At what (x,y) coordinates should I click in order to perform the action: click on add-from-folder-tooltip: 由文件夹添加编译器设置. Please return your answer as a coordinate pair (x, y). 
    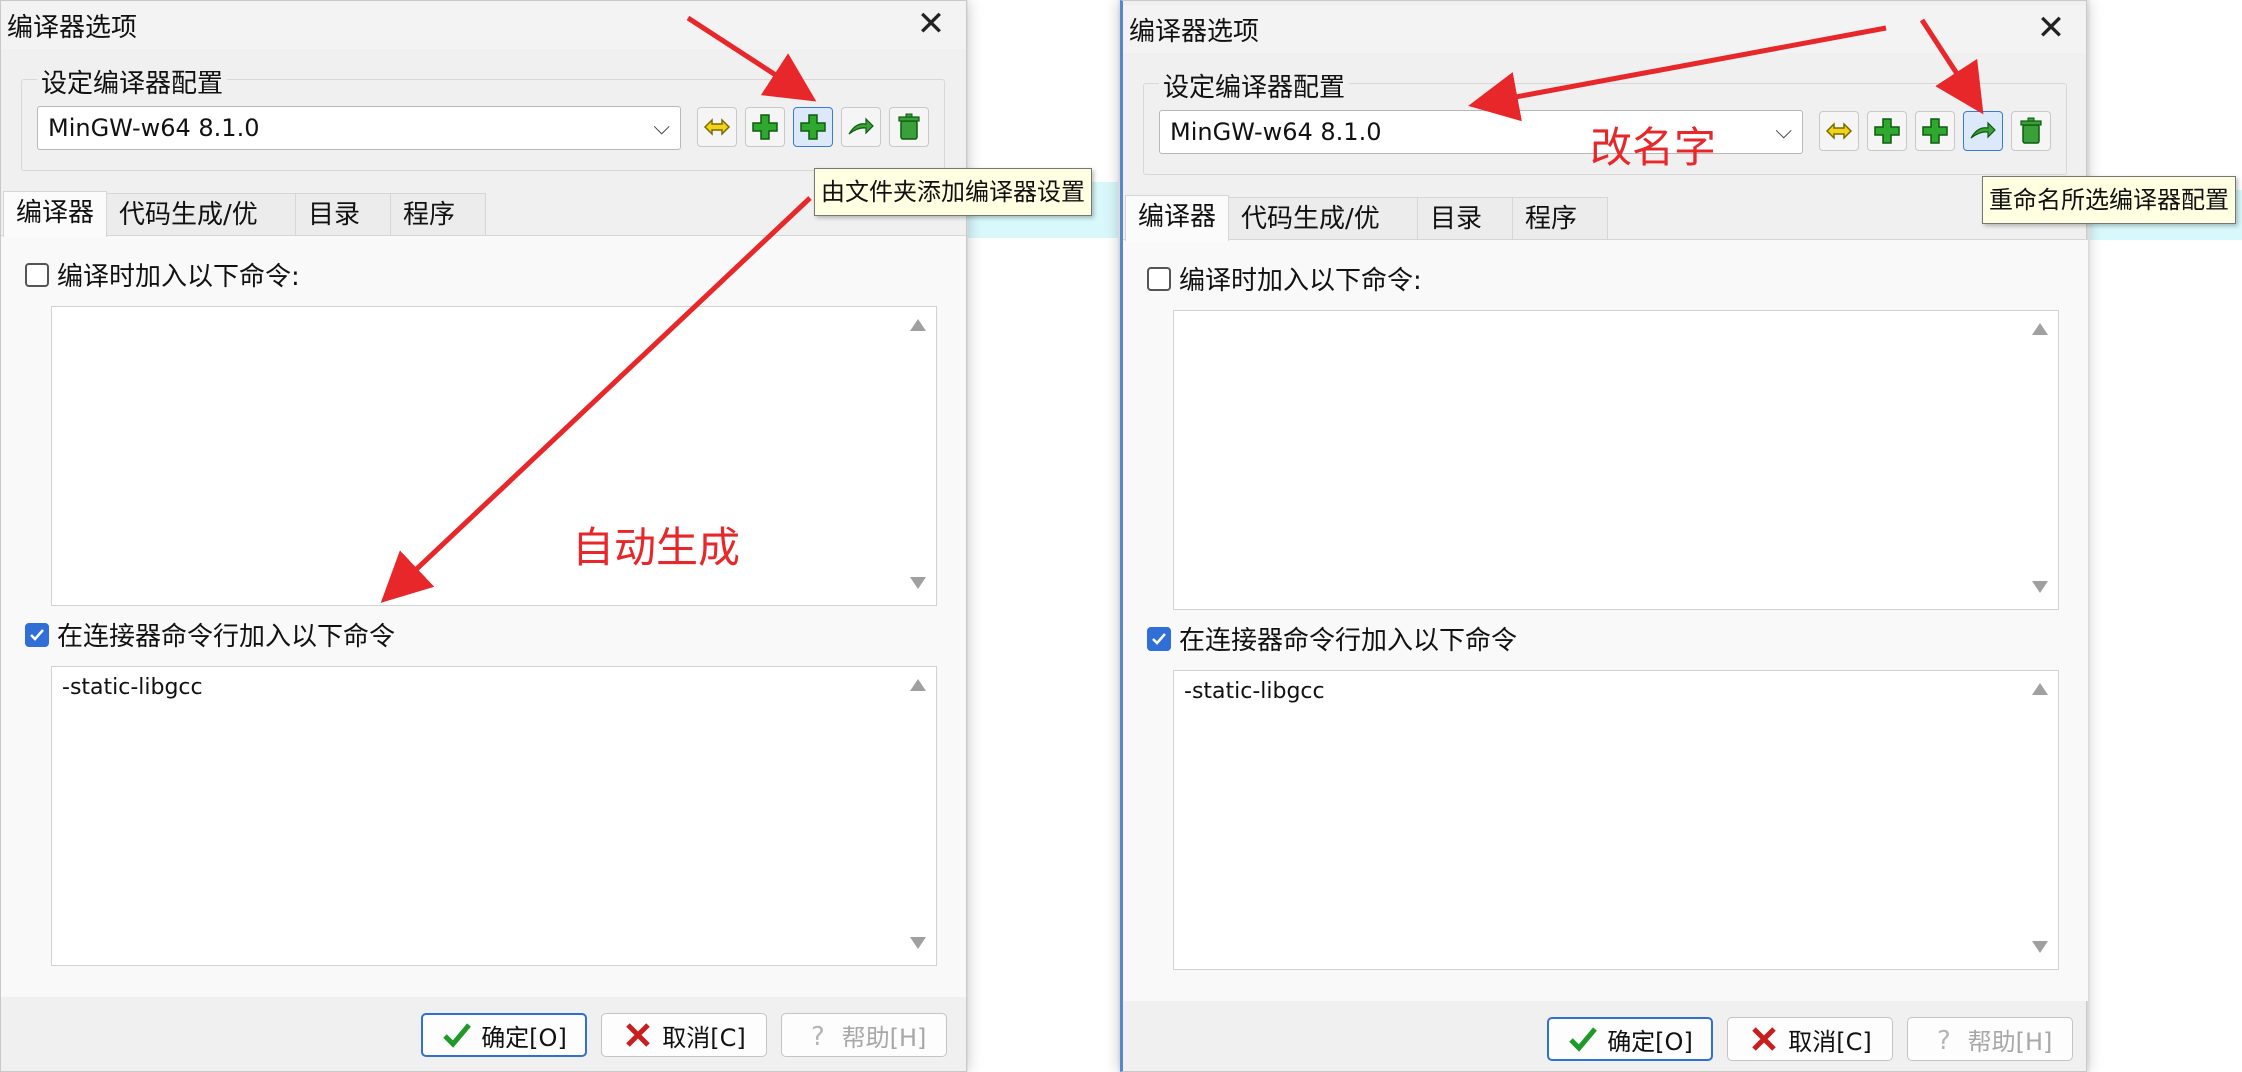
    Looking at the image, I should click on (953, 192).